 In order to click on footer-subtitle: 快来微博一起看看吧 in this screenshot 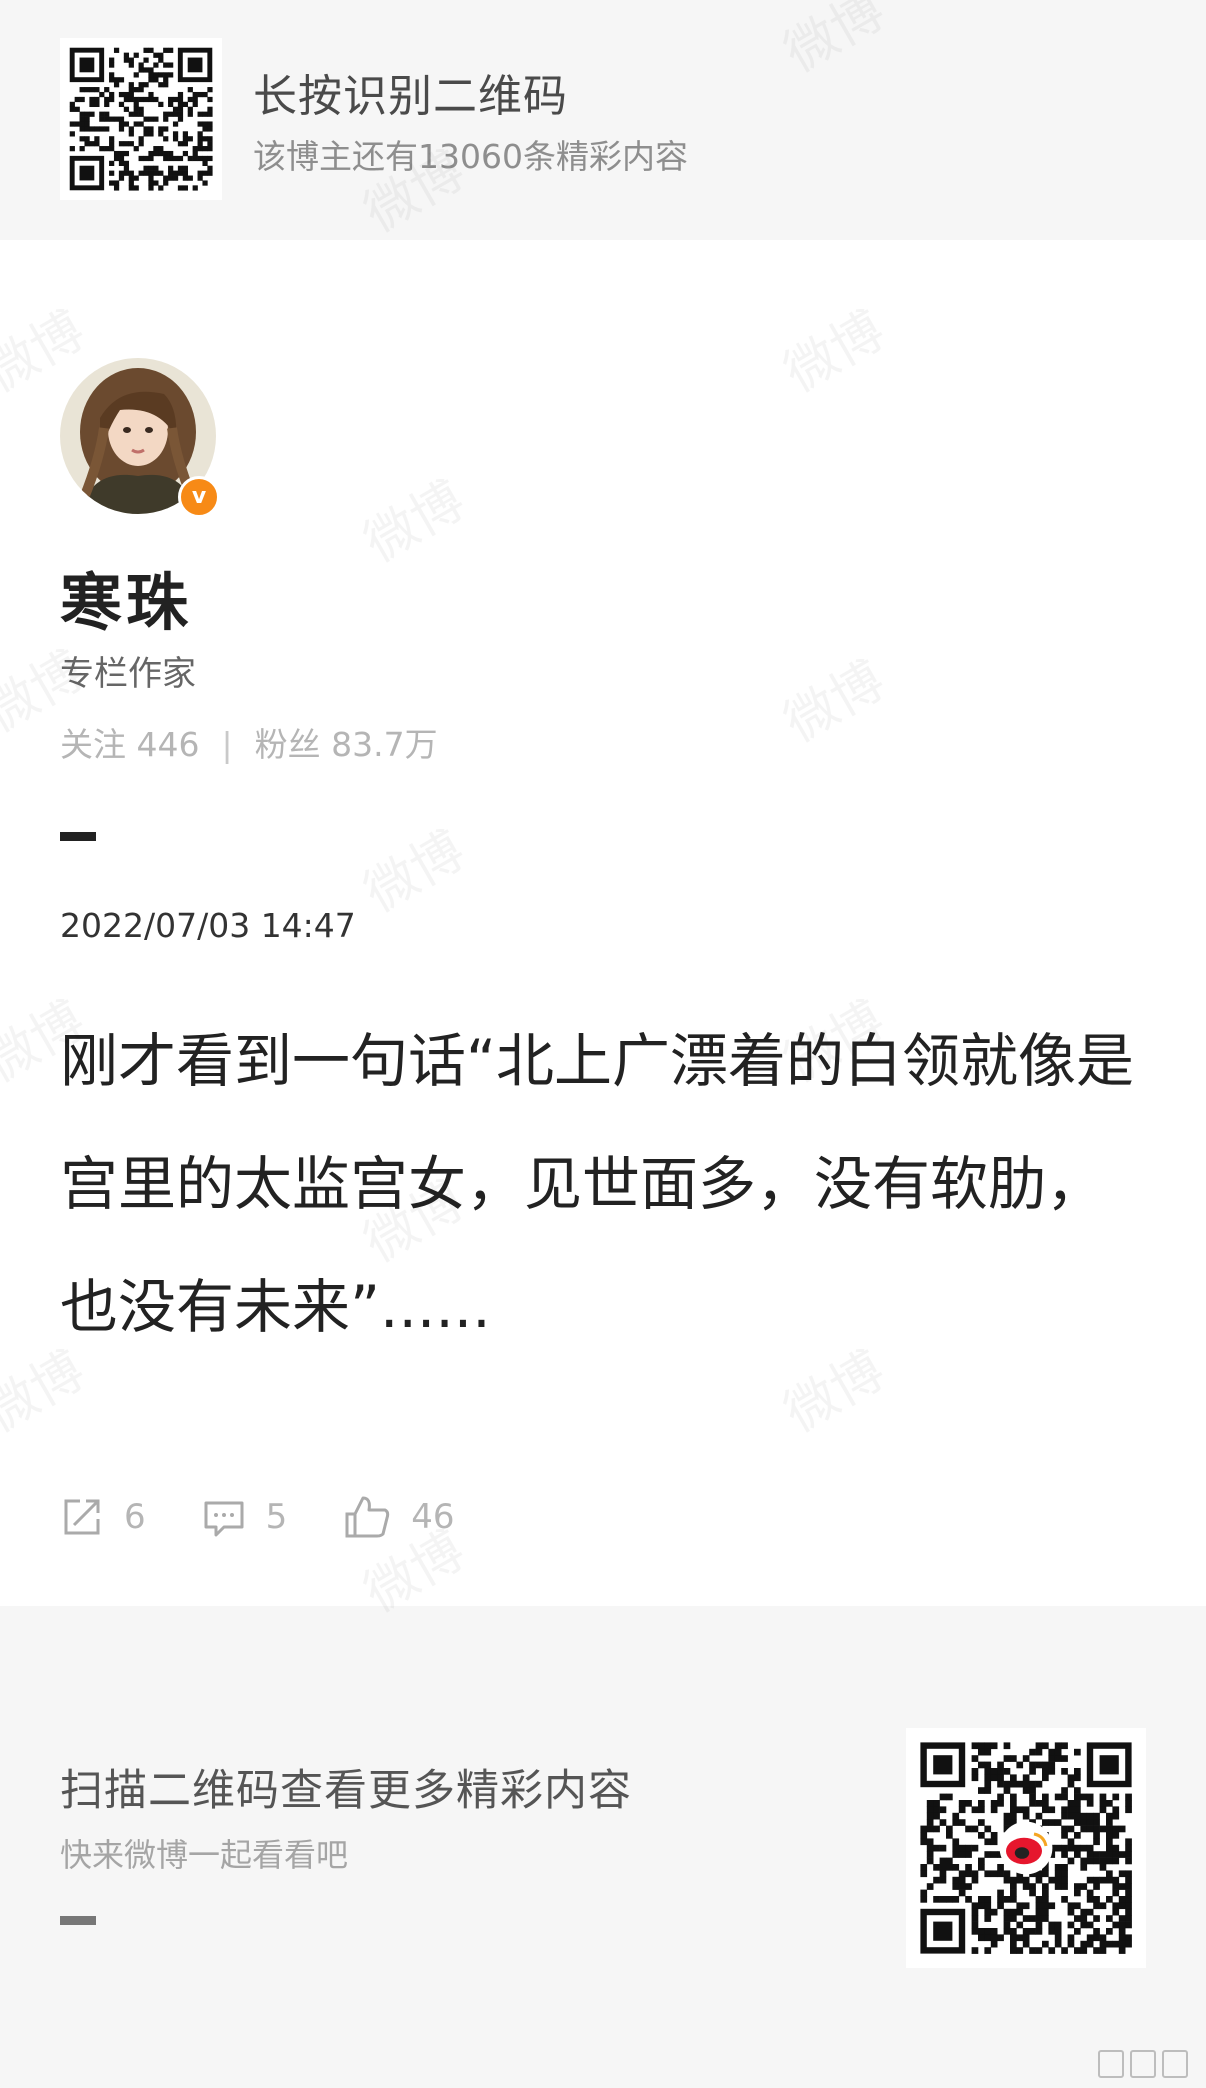, I will do `click(204, 1855)`.